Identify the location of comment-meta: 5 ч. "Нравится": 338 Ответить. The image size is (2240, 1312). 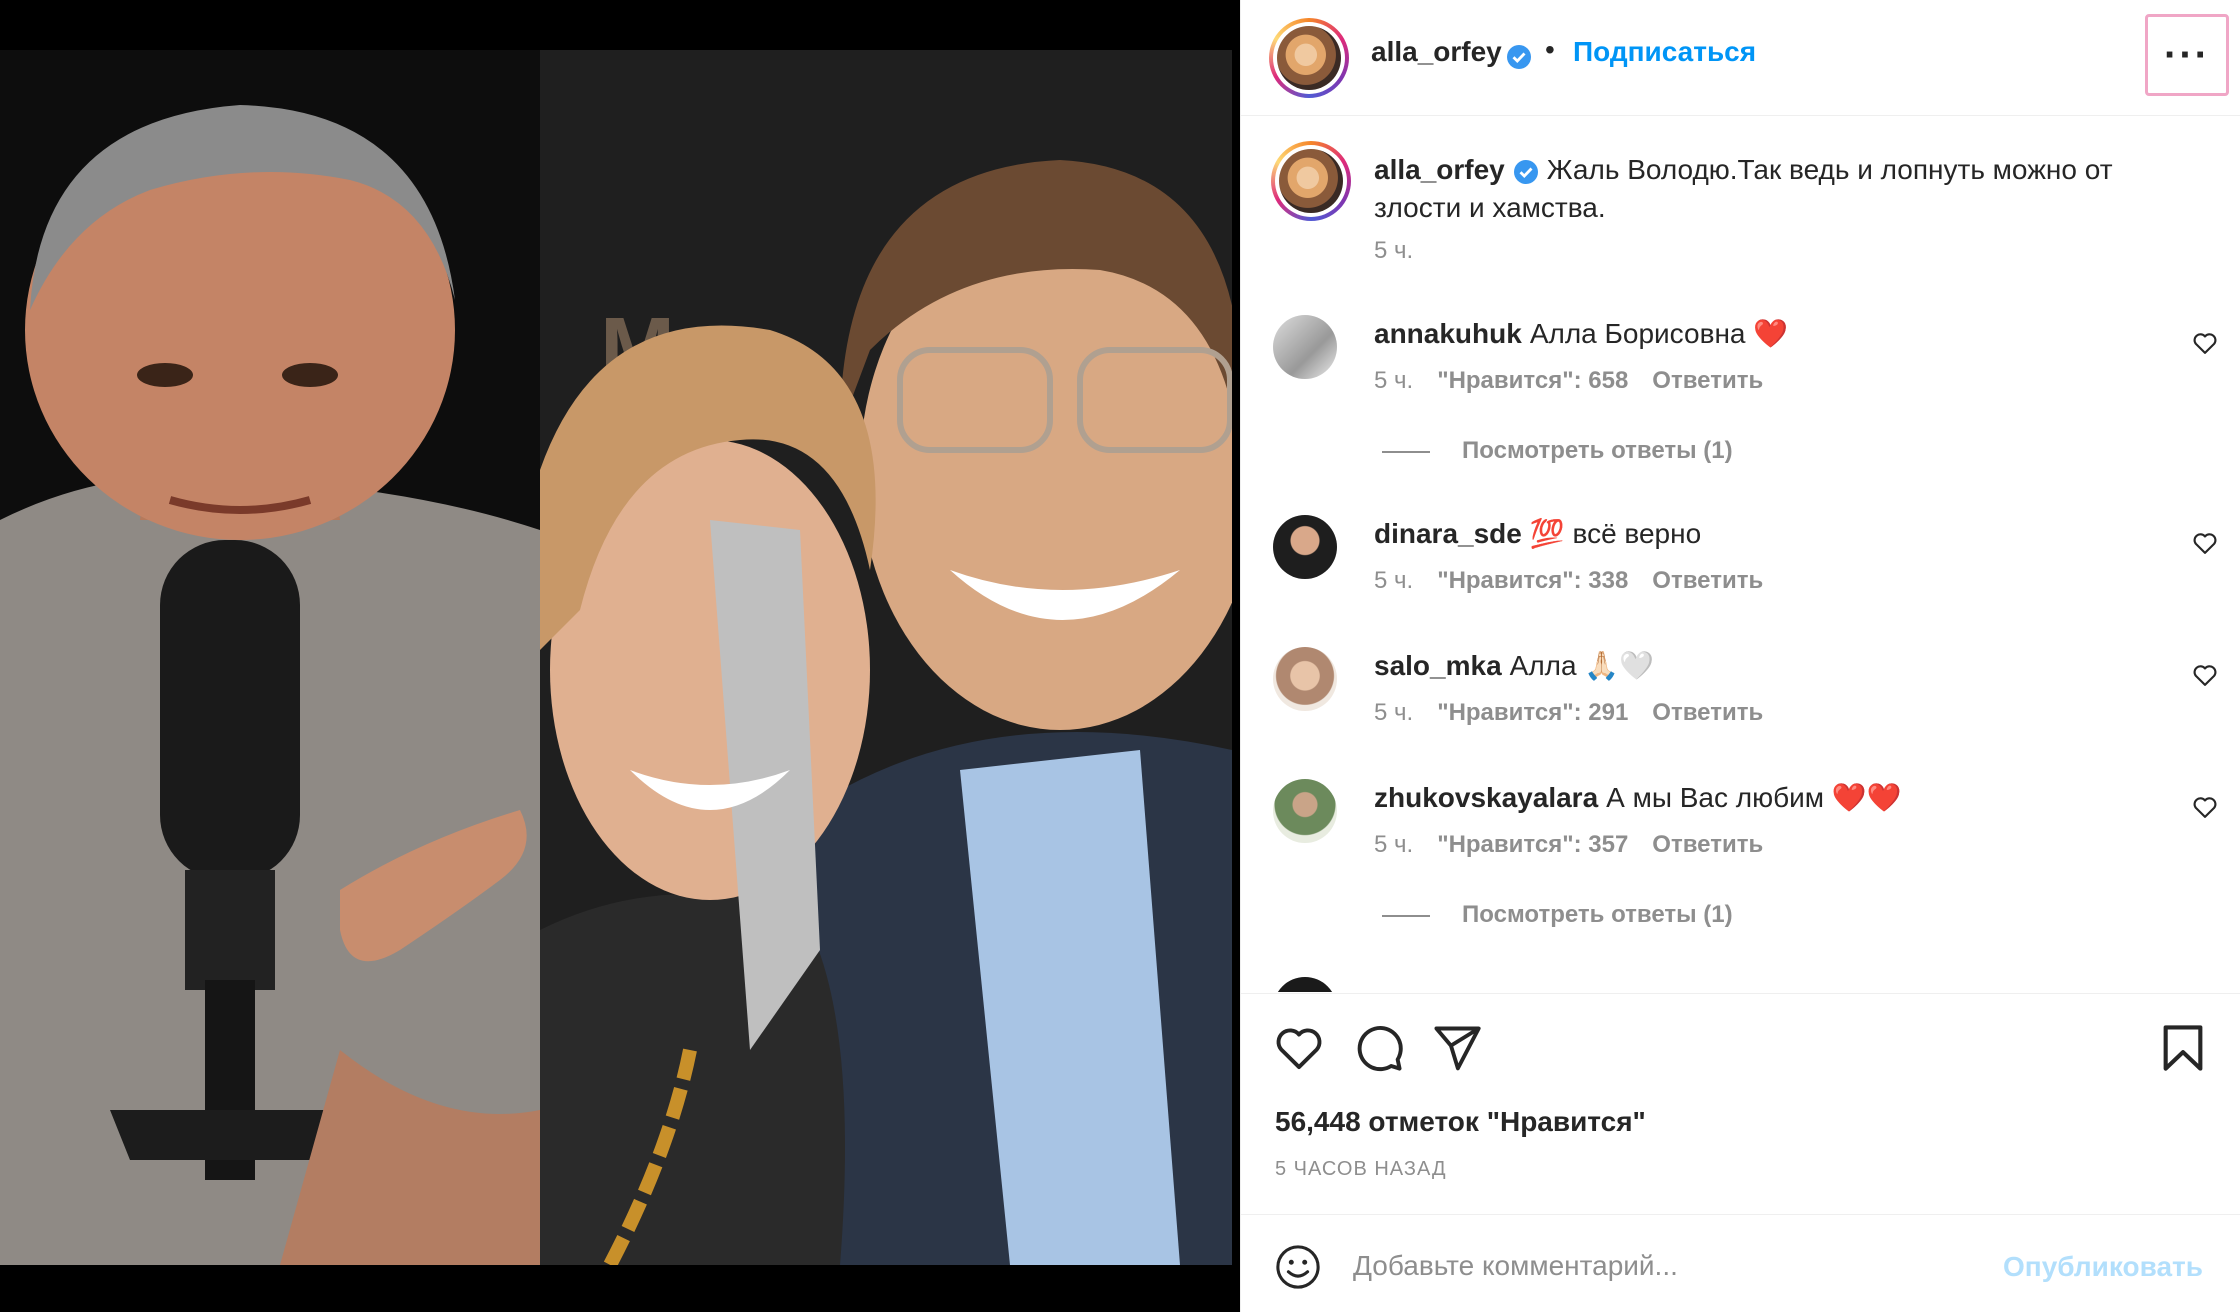
(1580, 581).